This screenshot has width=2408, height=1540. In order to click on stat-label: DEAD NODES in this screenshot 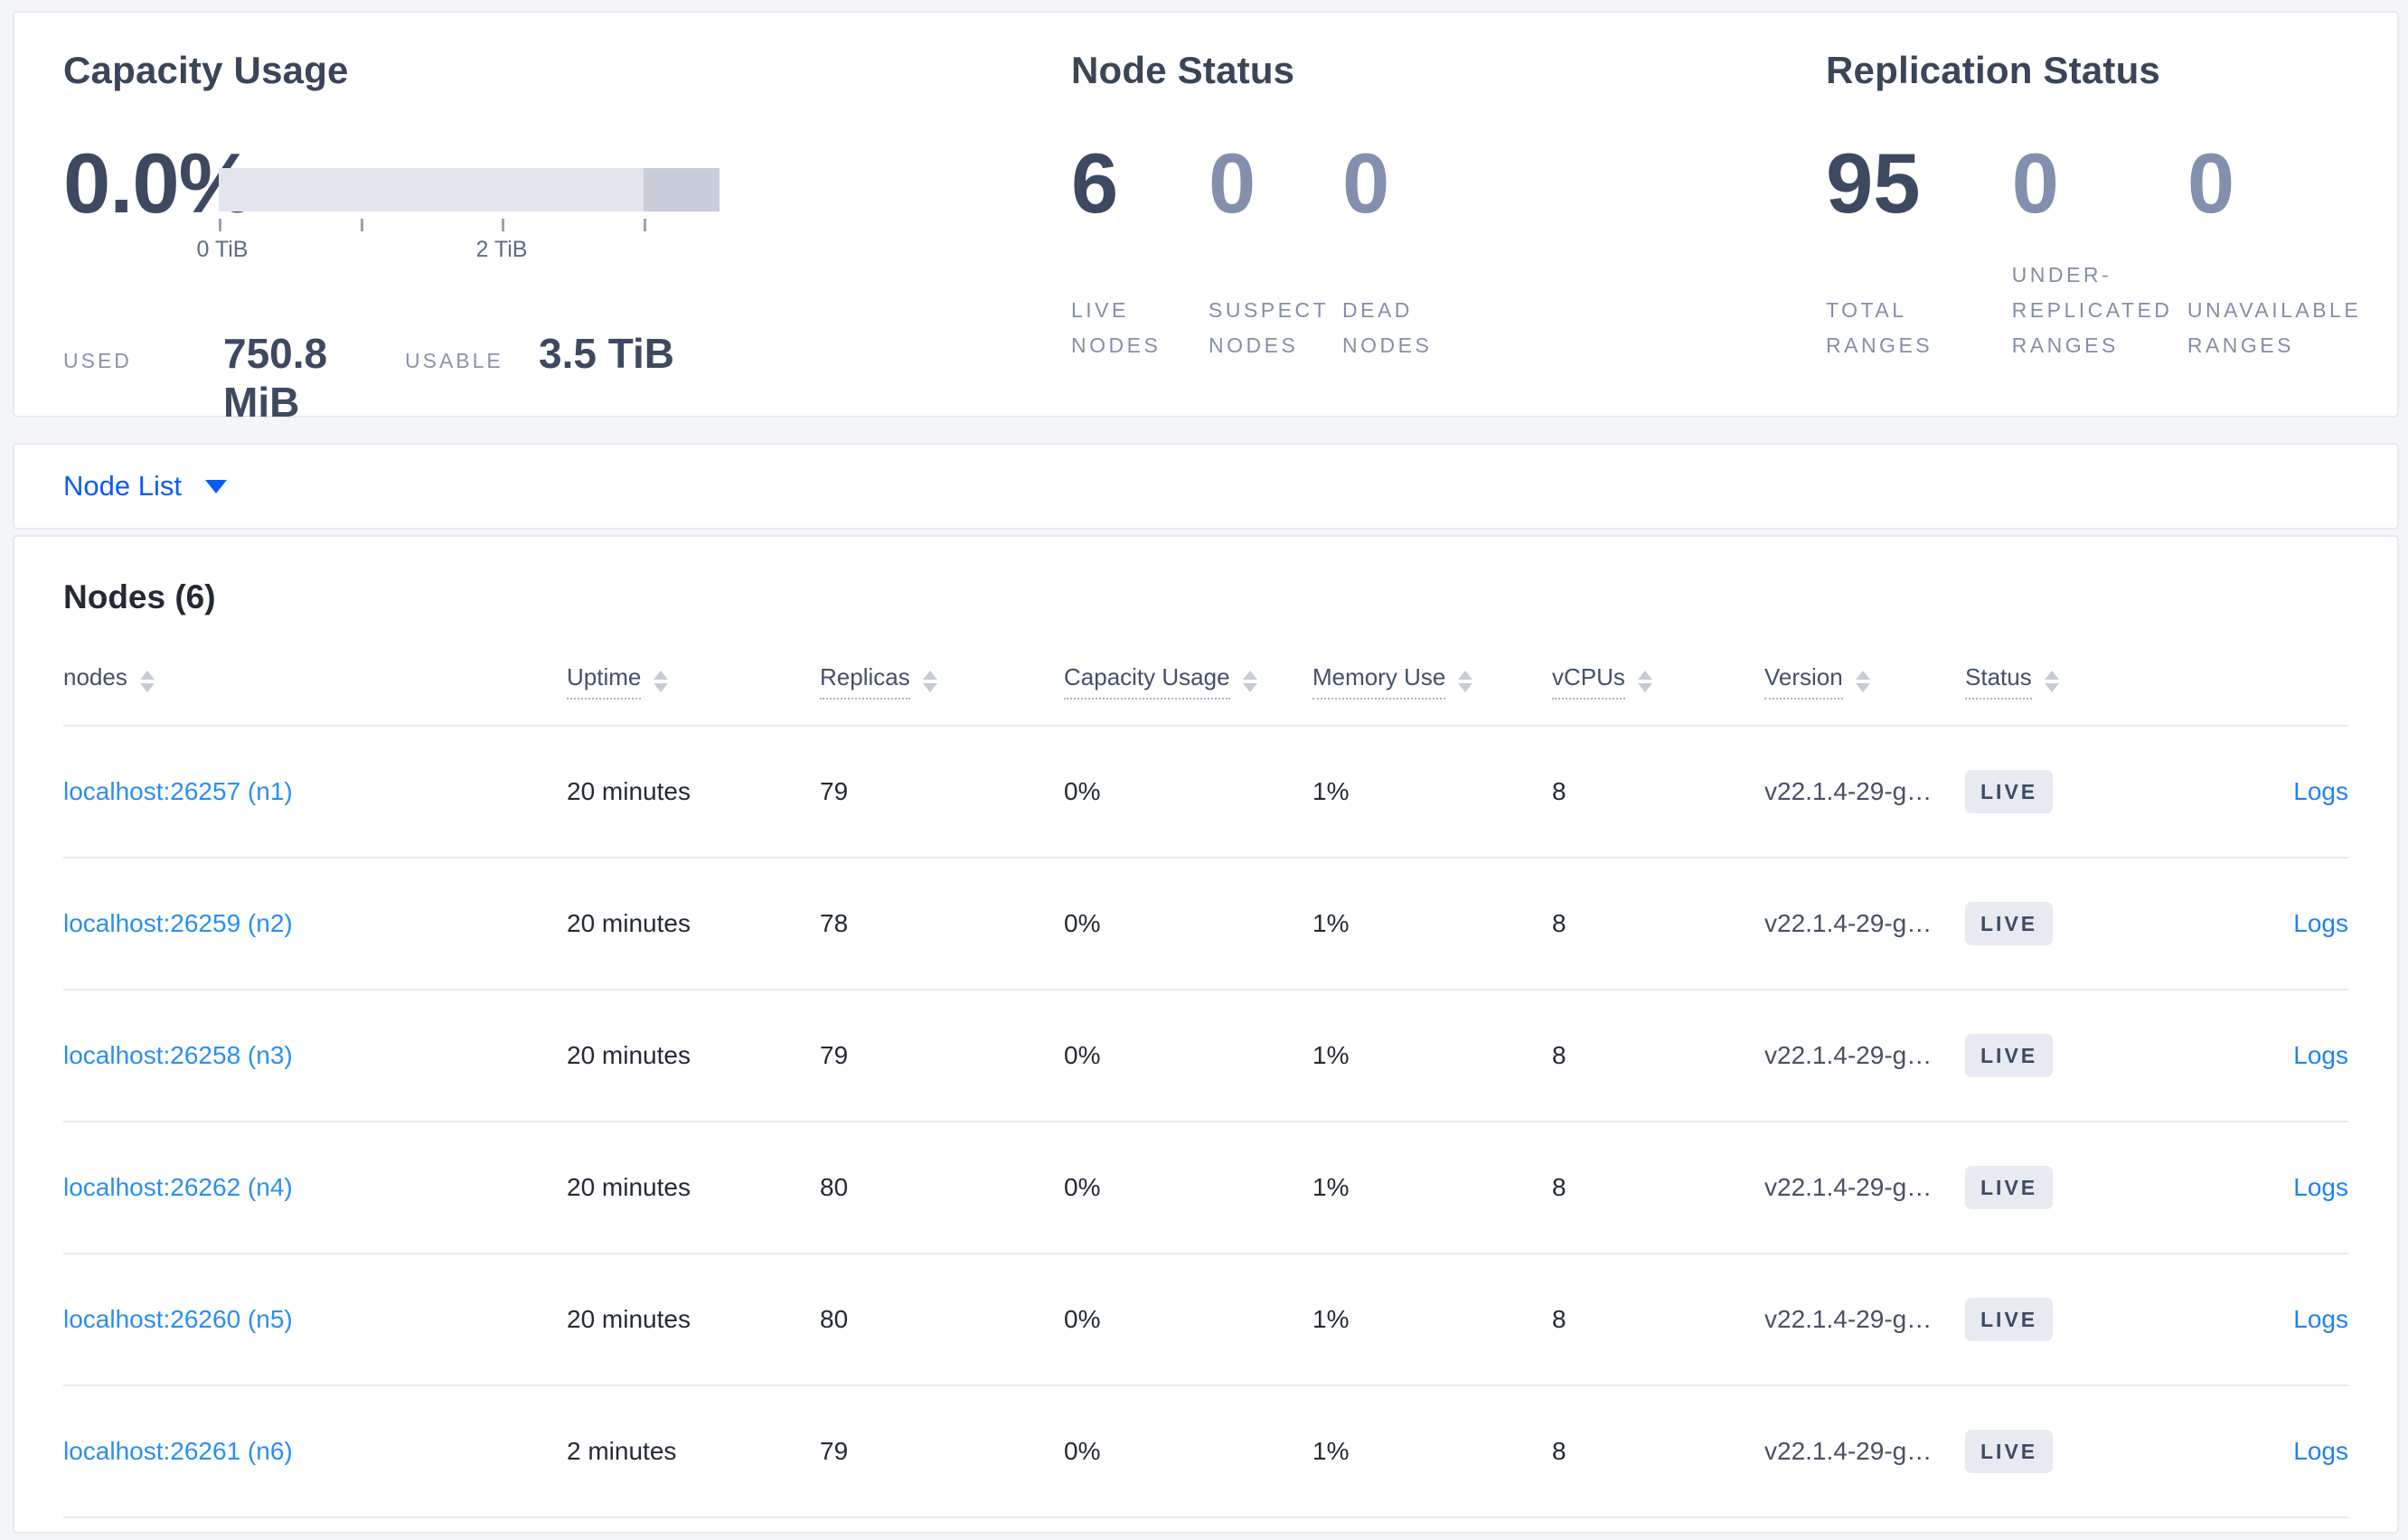, I will do `click(1387, 327)`.